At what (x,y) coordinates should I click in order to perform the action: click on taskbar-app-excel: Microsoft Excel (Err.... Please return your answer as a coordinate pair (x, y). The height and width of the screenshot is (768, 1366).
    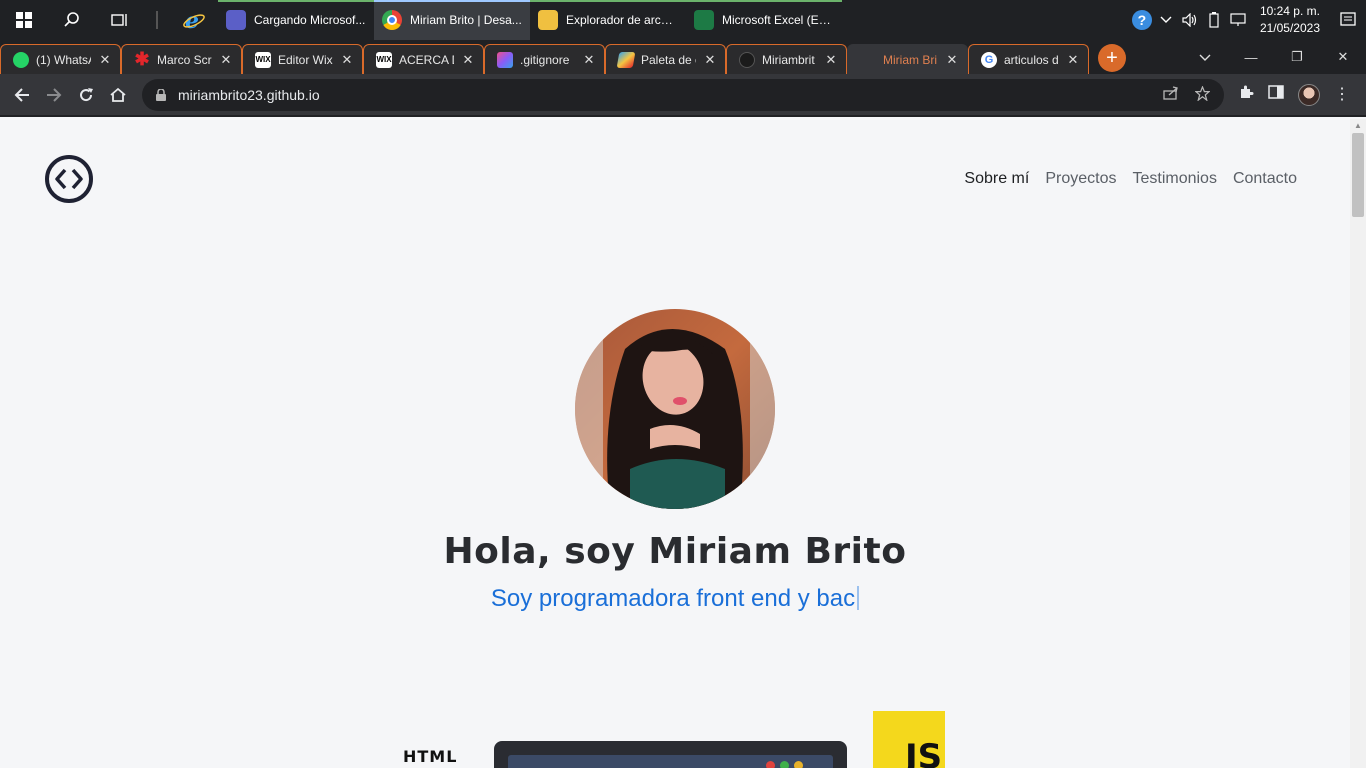
    Looking at the image, I should click on (764, 20).